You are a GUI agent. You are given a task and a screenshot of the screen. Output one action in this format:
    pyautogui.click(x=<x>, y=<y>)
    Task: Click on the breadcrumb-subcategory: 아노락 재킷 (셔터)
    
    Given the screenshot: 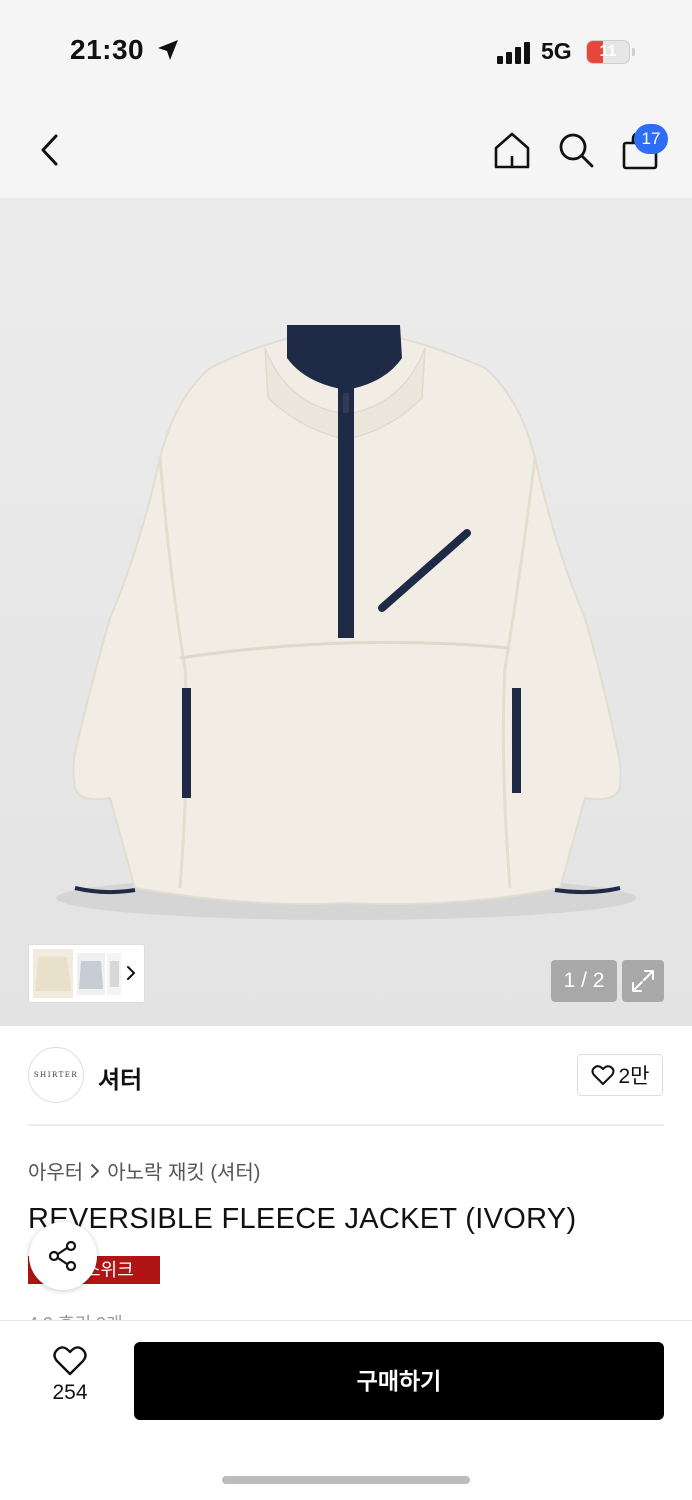 What is the action you would take?
    pyautogui.click(x=183, y=1170)
    